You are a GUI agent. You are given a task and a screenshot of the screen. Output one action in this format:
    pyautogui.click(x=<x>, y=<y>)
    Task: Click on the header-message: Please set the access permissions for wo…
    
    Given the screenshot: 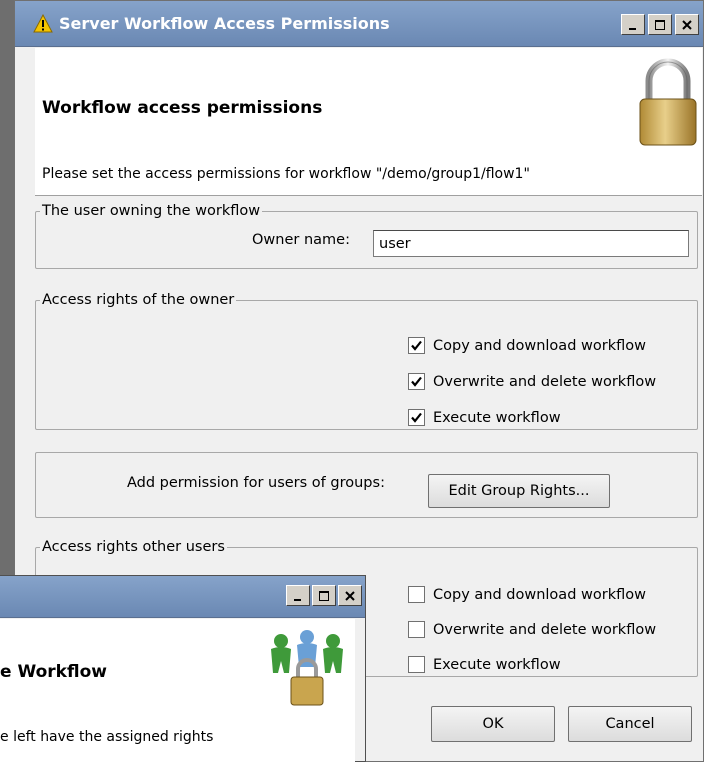 What is the action you would take?
    pyautogui.click(x=286, y=174)
    